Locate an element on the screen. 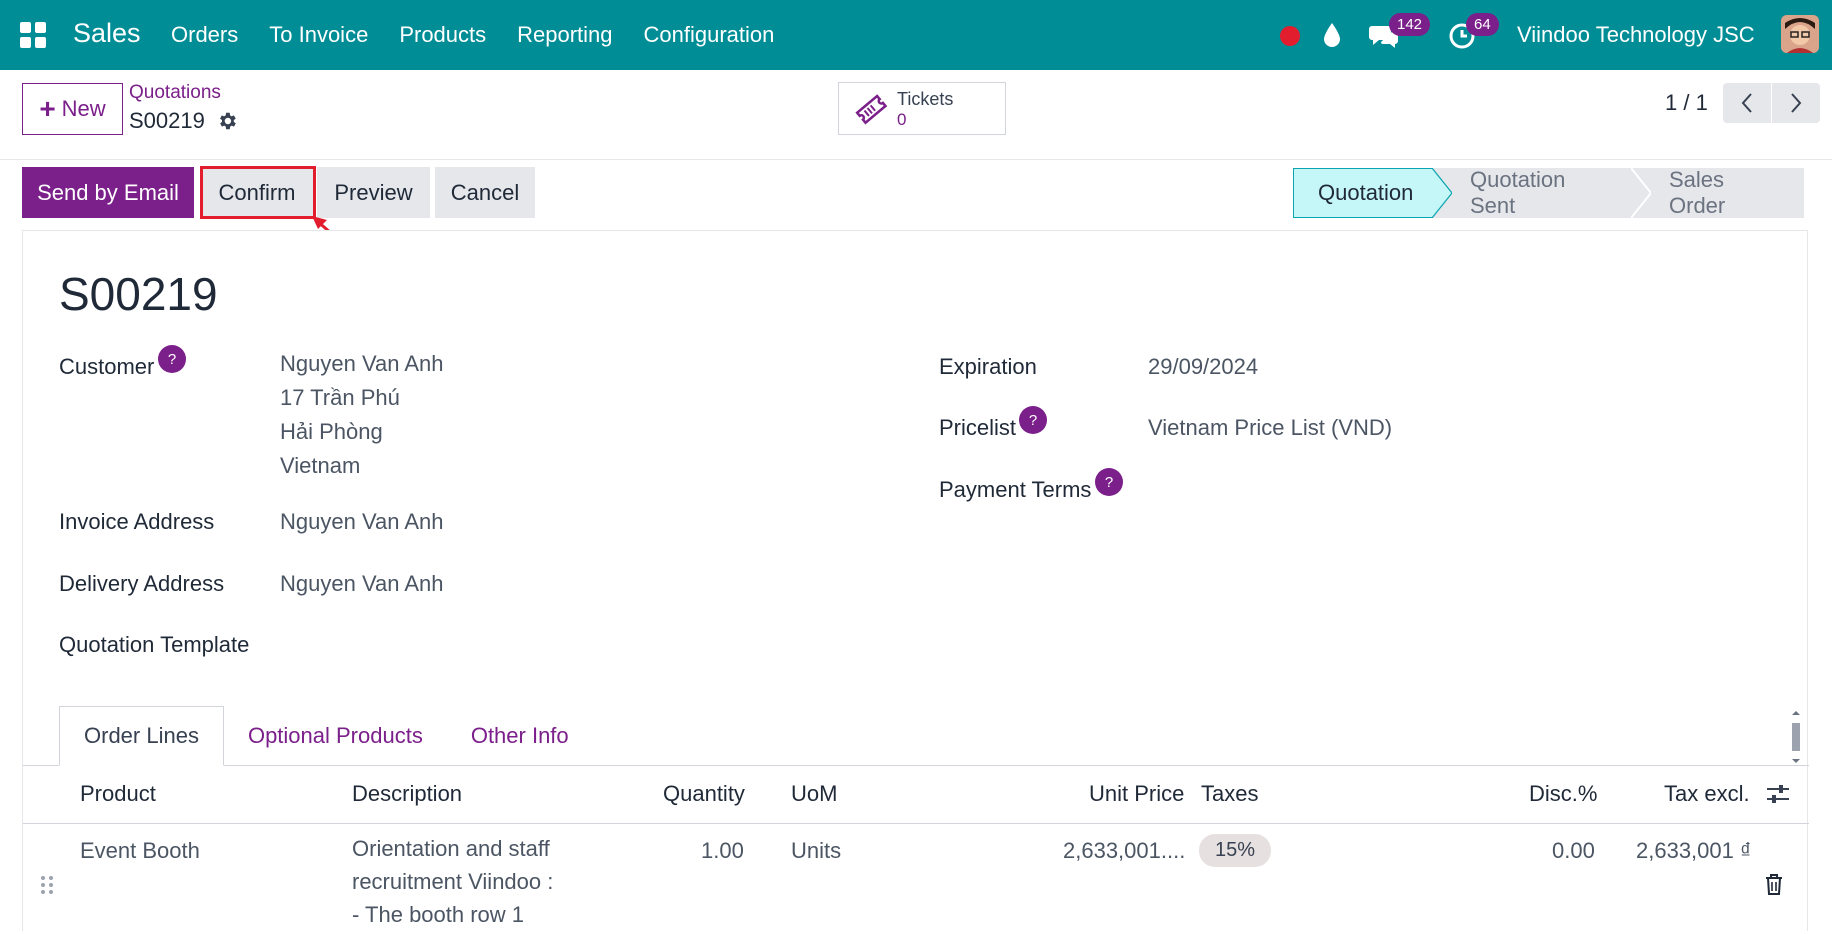  drag-handle-icon is located at coordinates (47, 885).